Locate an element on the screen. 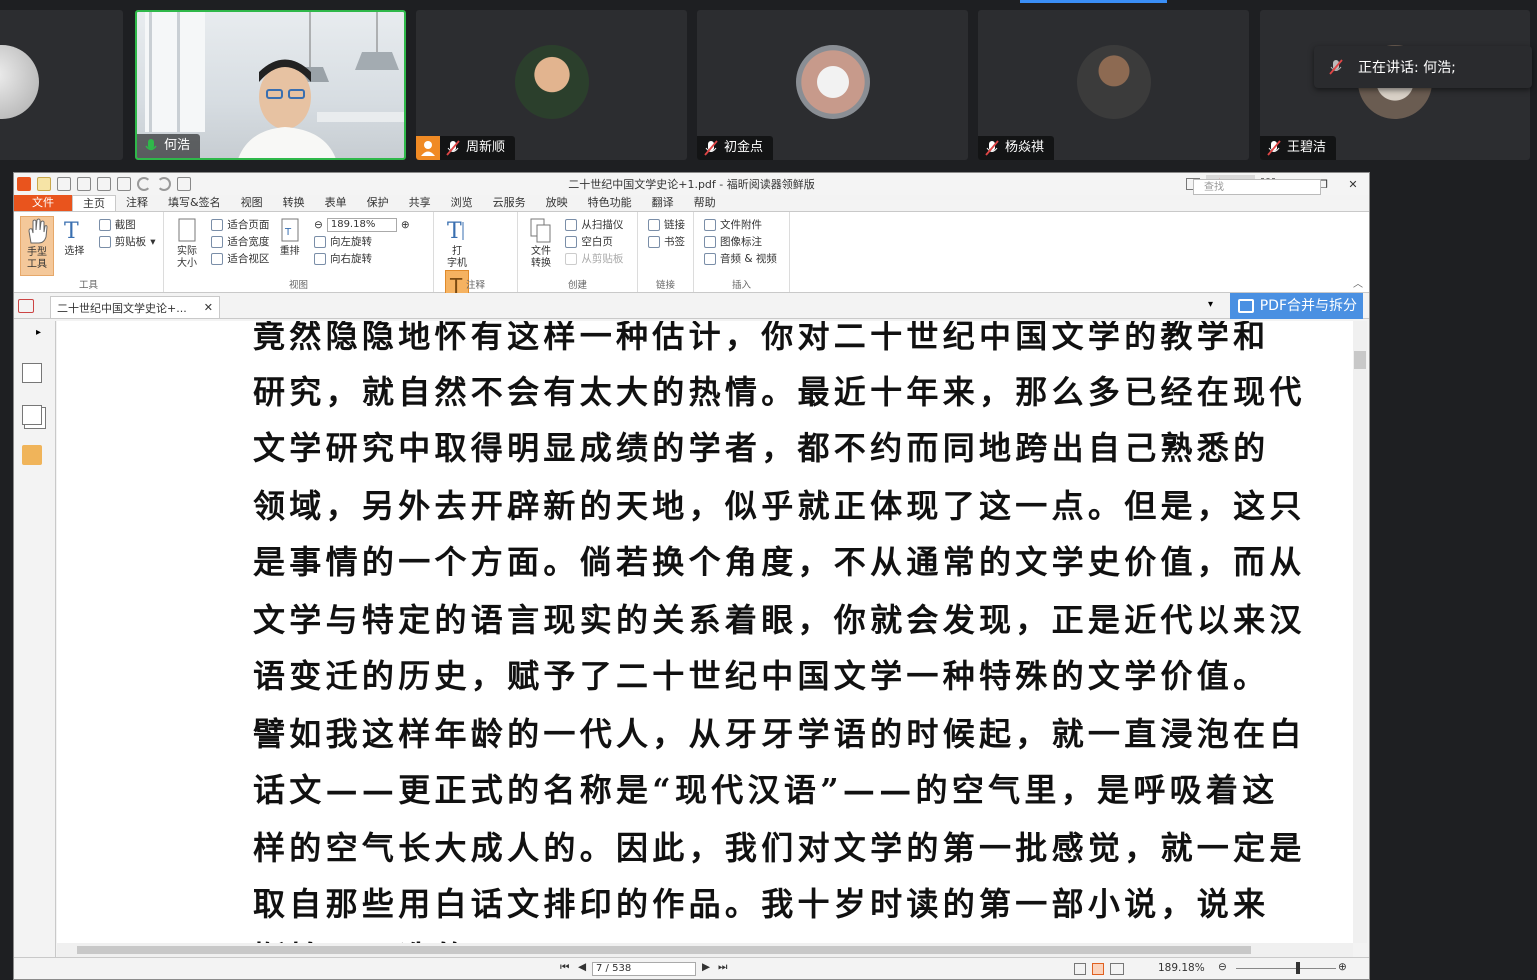  menu-comment: 注释 is located at coordinates (137, 203).